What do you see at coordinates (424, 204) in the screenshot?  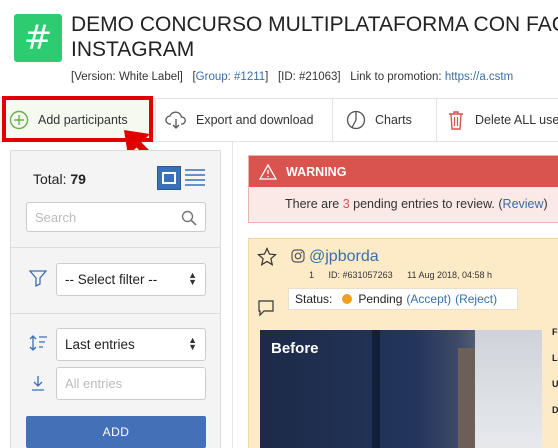 I see `warning-text-after: pending entries to review.` at bounding box center [424, 204].